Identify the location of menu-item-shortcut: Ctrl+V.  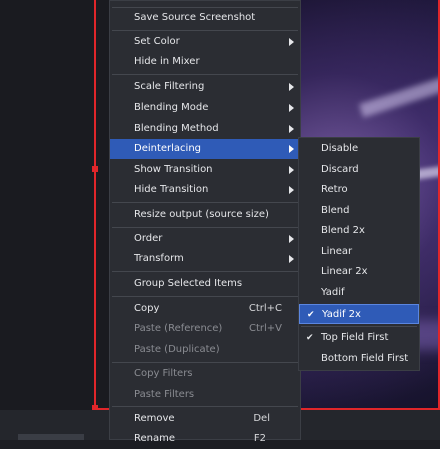
(265, 328).